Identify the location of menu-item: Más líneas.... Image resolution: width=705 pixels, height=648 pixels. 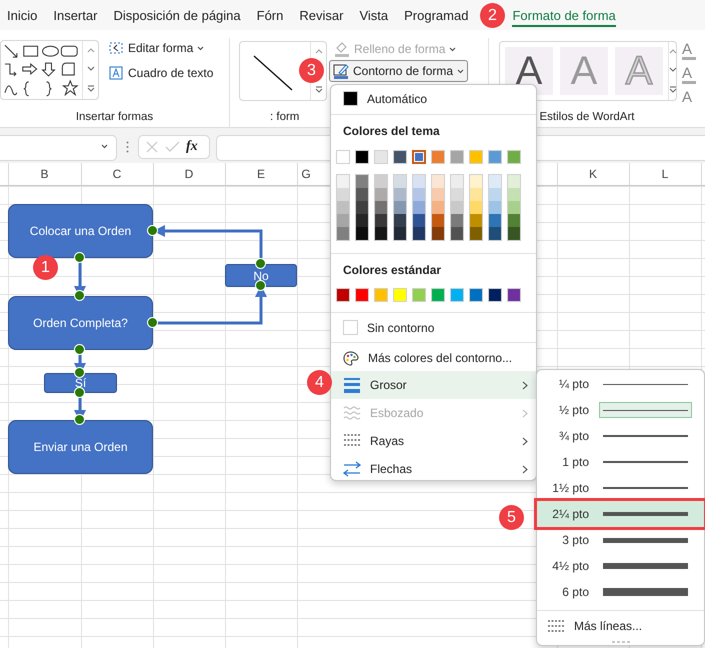
(620, 626).